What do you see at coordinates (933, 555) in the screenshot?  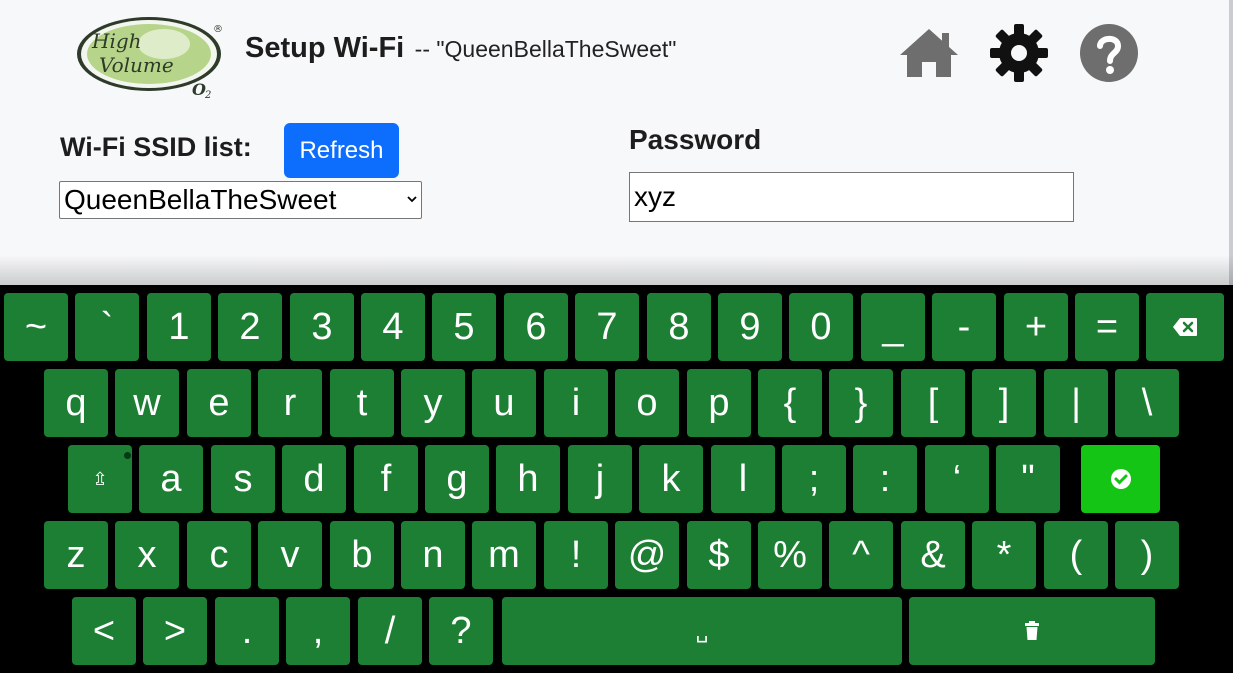 I see `key-ampersand: &` at bounding box center [933, 555].